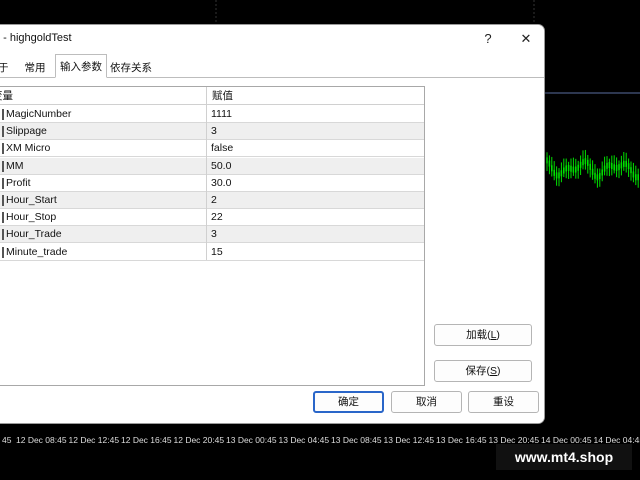 The height and width of the screenshot is (480, 640). What do you see at coordinates (217, 252) in the screenshot?
I see `param-value: 15` at bounding box center [217, 252].